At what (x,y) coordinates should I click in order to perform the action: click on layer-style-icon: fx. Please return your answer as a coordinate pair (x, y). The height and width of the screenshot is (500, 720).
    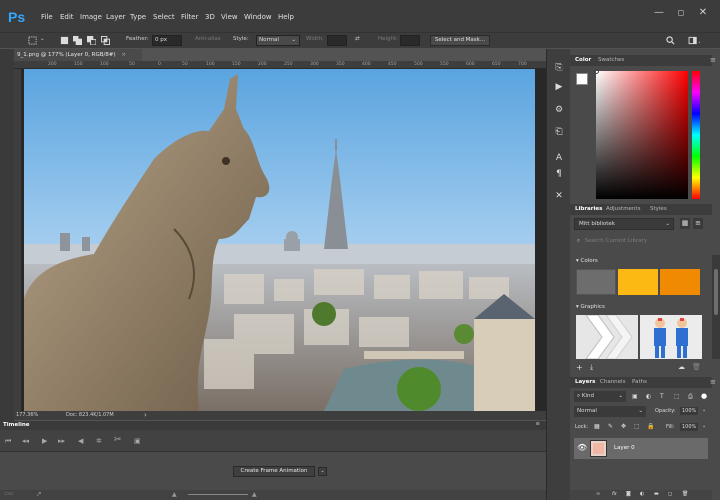
    Looking at the image, I should click on (614, 494).